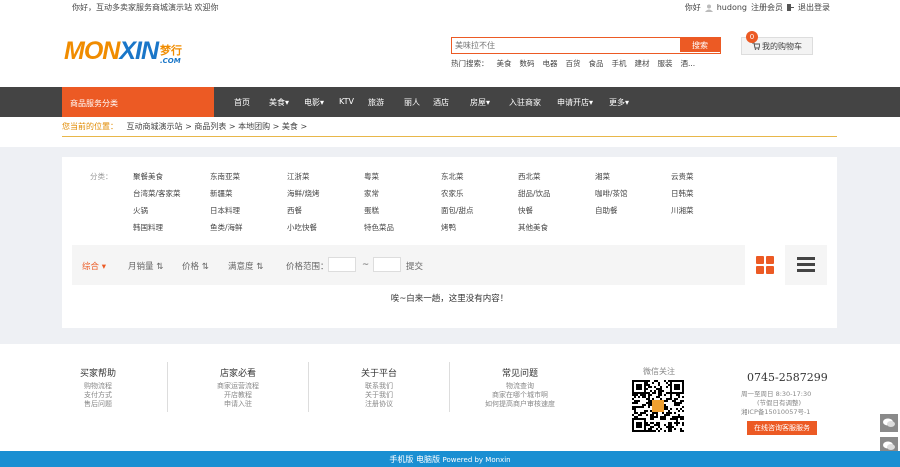  Describe the element at coordinates (765, 265) in the screenshot. I see `grid-view-button` at that location.